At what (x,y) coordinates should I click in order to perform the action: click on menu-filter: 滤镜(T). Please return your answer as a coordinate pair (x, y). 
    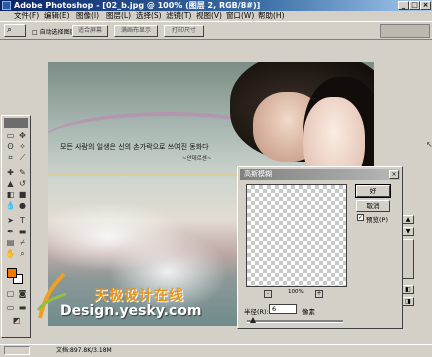
    Looking at the image, I should click on (178, 16).